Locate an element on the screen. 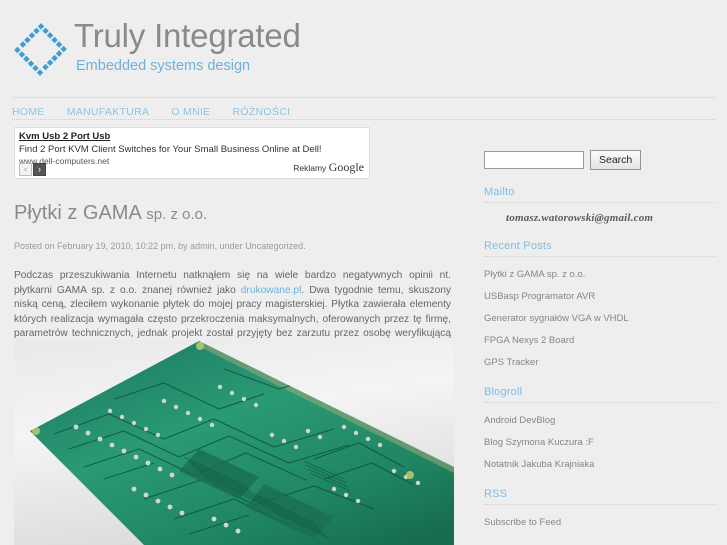  search-input is located at coordinates (534, 160).